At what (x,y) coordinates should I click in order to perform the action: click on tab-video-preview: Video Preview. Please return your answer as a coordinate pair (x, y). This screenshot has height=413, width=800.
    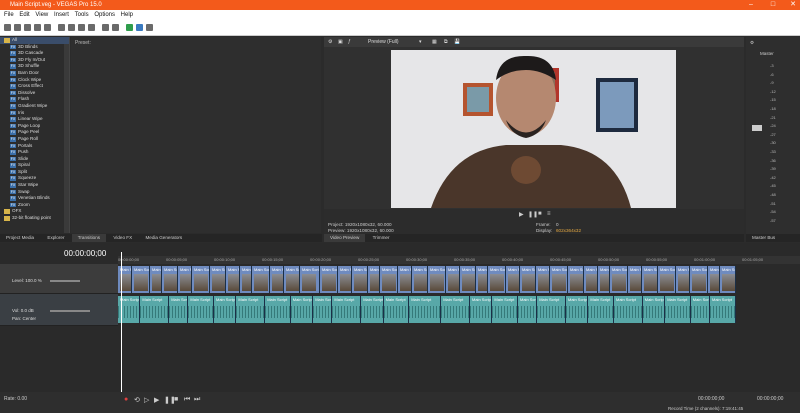
    Looking at the image, I should click on (345, 238).